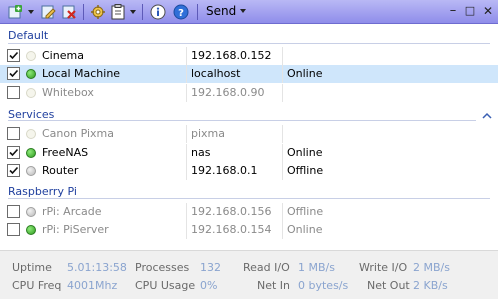  Describe the element at coordinates (97, 267) in the screenshot. I see `uptime-value: 5.01:13:58` at that location.